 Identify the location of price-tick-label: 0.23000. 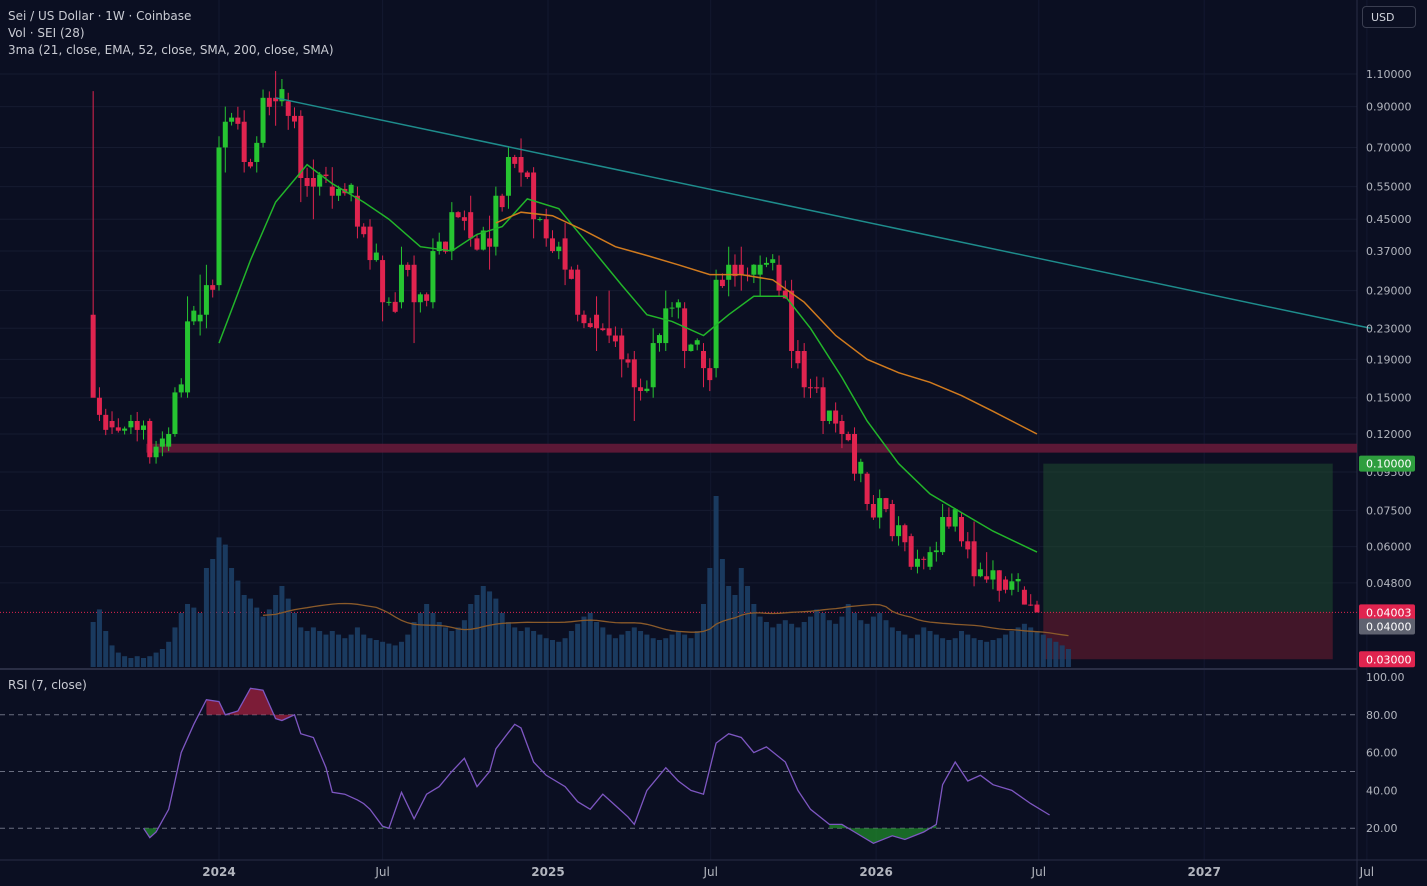
(1389, 328).